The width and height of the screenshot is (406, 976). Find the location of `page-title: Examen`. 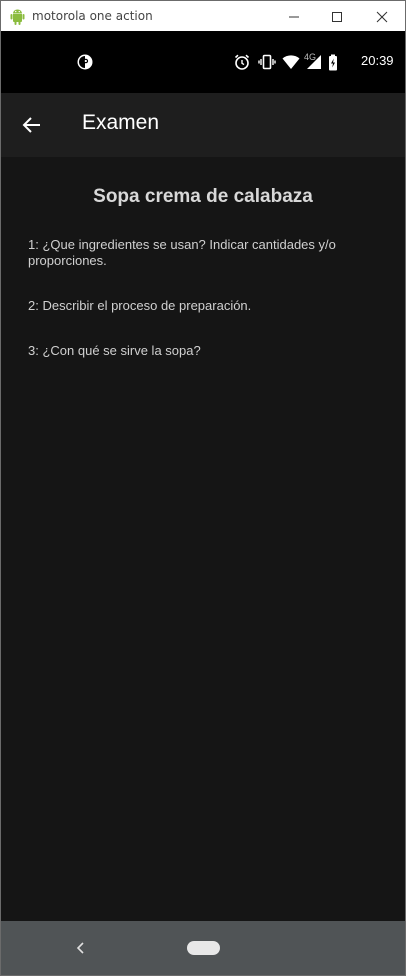

page-title: Examen is located at coordinates (121, 122).